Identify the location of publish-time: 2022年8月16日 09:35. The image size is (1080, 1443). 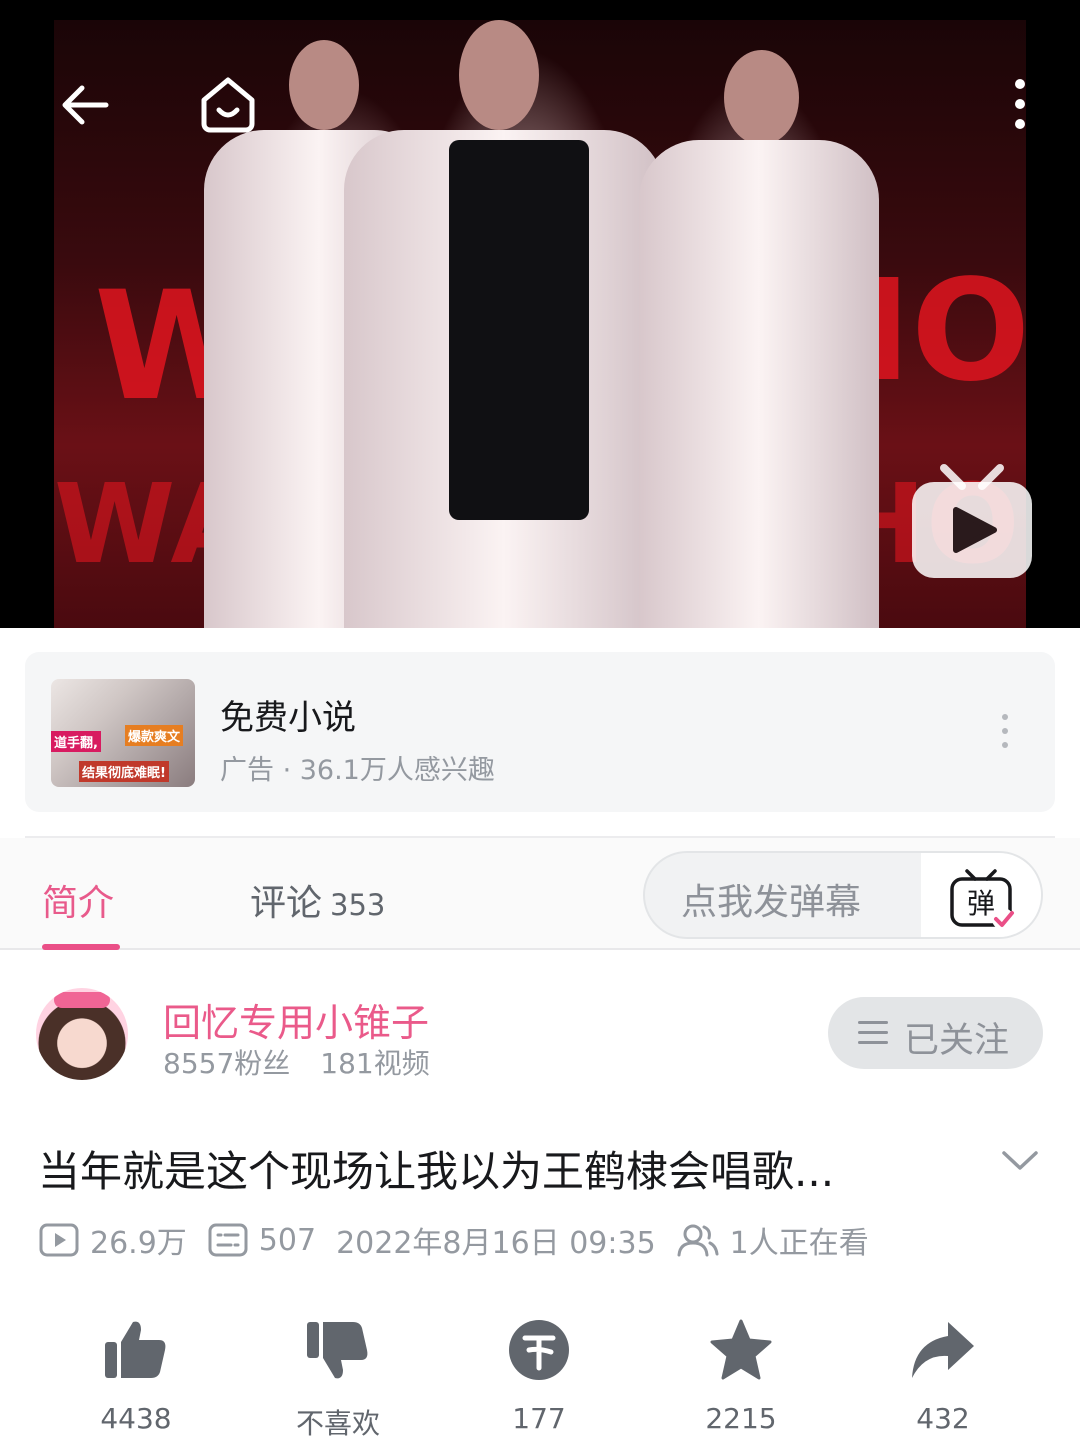
(496, 1243).